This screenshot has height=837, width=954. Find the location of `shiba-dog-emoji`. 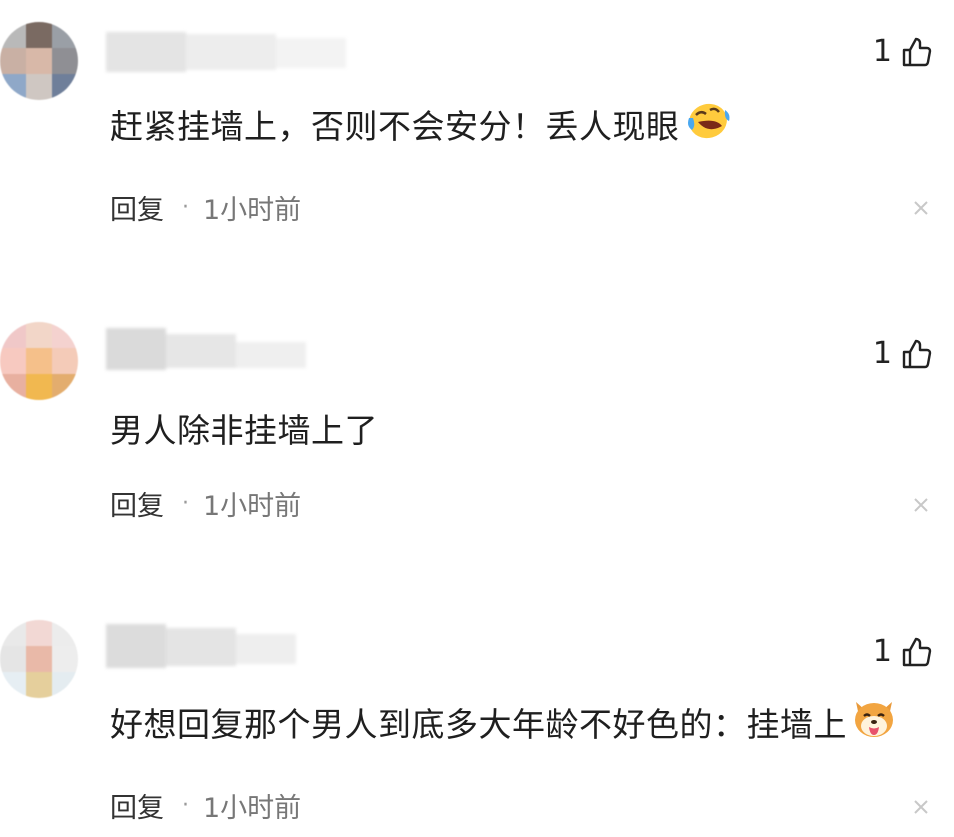

shiba-dog-emoji is located at coordinates (874, 722).